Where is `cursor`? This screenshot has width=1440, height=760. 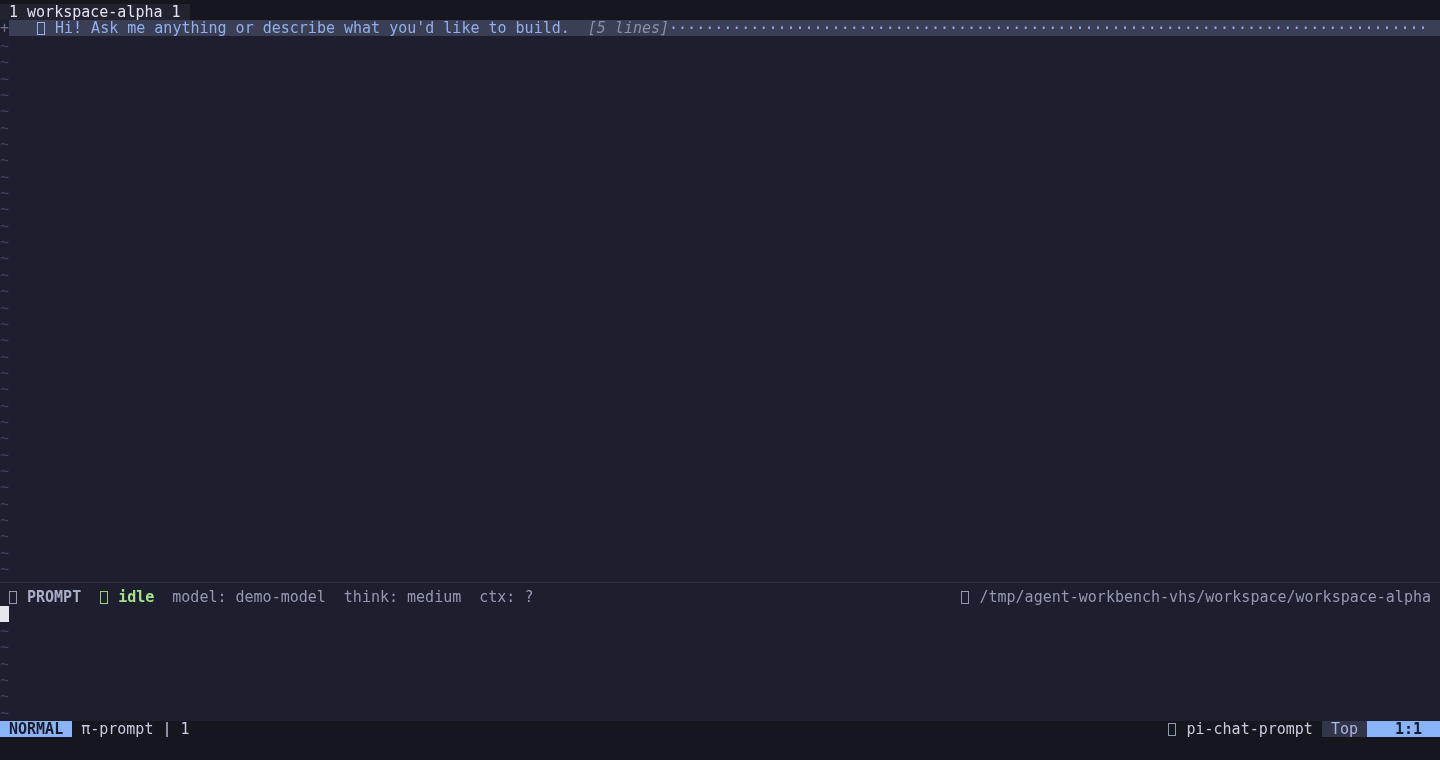
cursor is located at coordinates (4, 614).